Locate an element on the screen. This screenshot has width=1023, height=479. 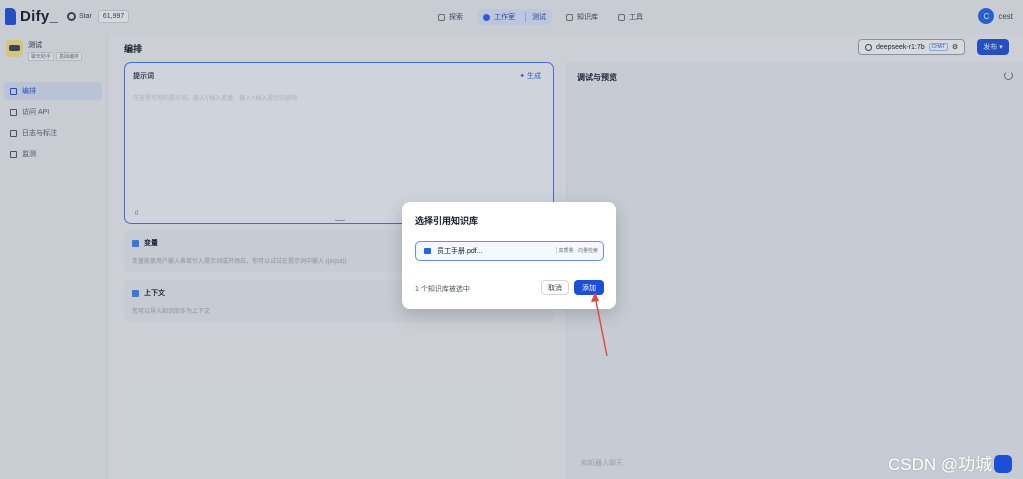
selected-count: 1 个知识库被选中 is located at coordinates (442, 289).